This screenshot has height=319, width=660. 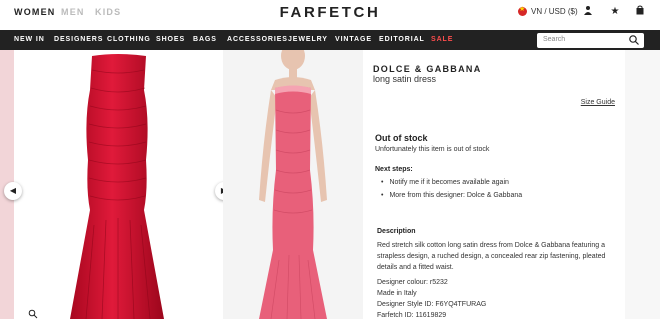 I want to click on region-selector: VN / USD ($), so click(x=548, y=10).